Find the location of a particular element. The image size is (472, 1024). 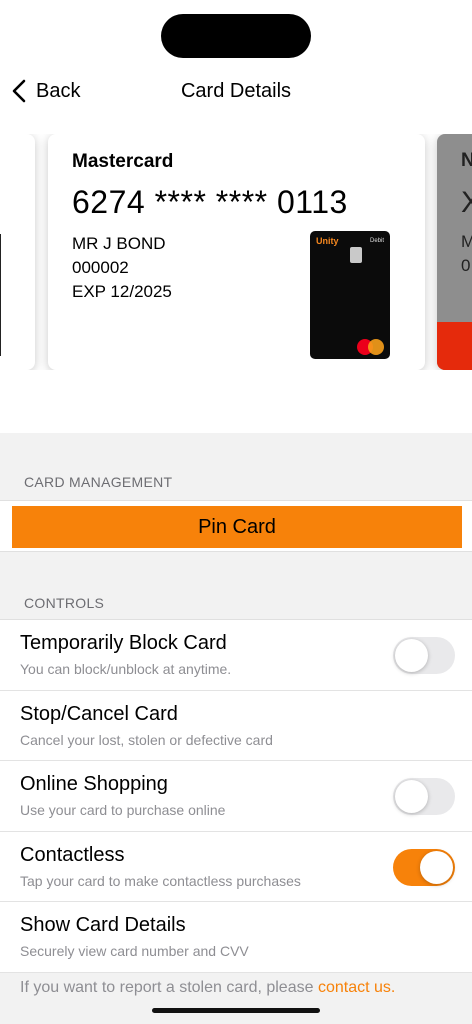

card-image-type: Debit is located at coordinates (376, 241).